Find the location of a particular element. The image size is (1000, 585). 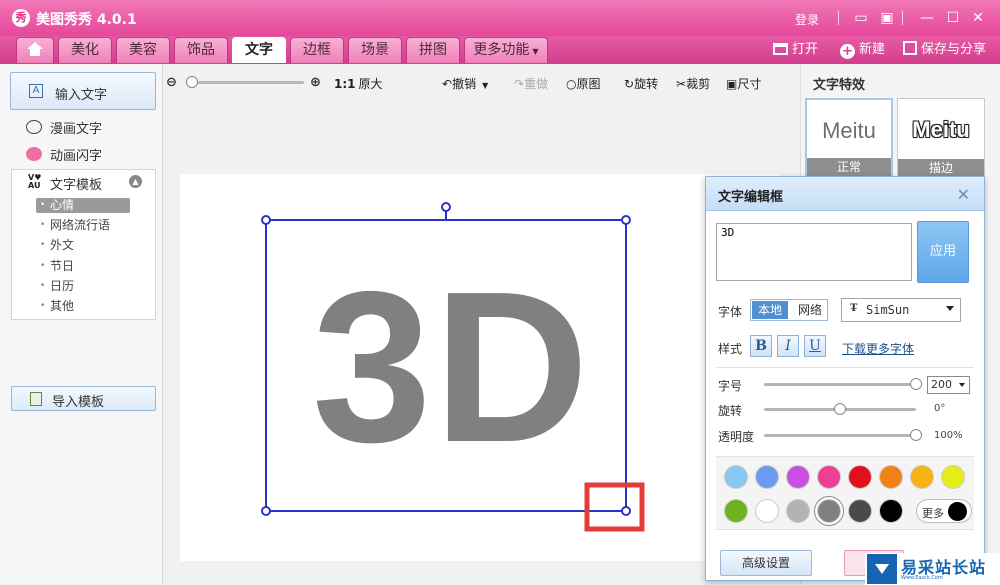

size-select: 200 is located at coordinates (948, 385).